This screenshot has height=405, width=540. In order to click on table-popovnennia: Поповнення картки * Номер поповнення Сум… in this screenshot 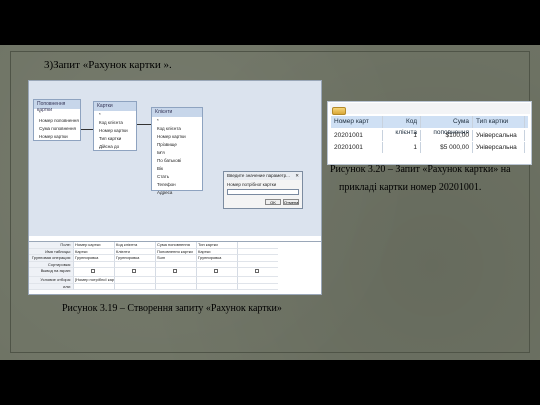, I will do `click(57, 120)`.